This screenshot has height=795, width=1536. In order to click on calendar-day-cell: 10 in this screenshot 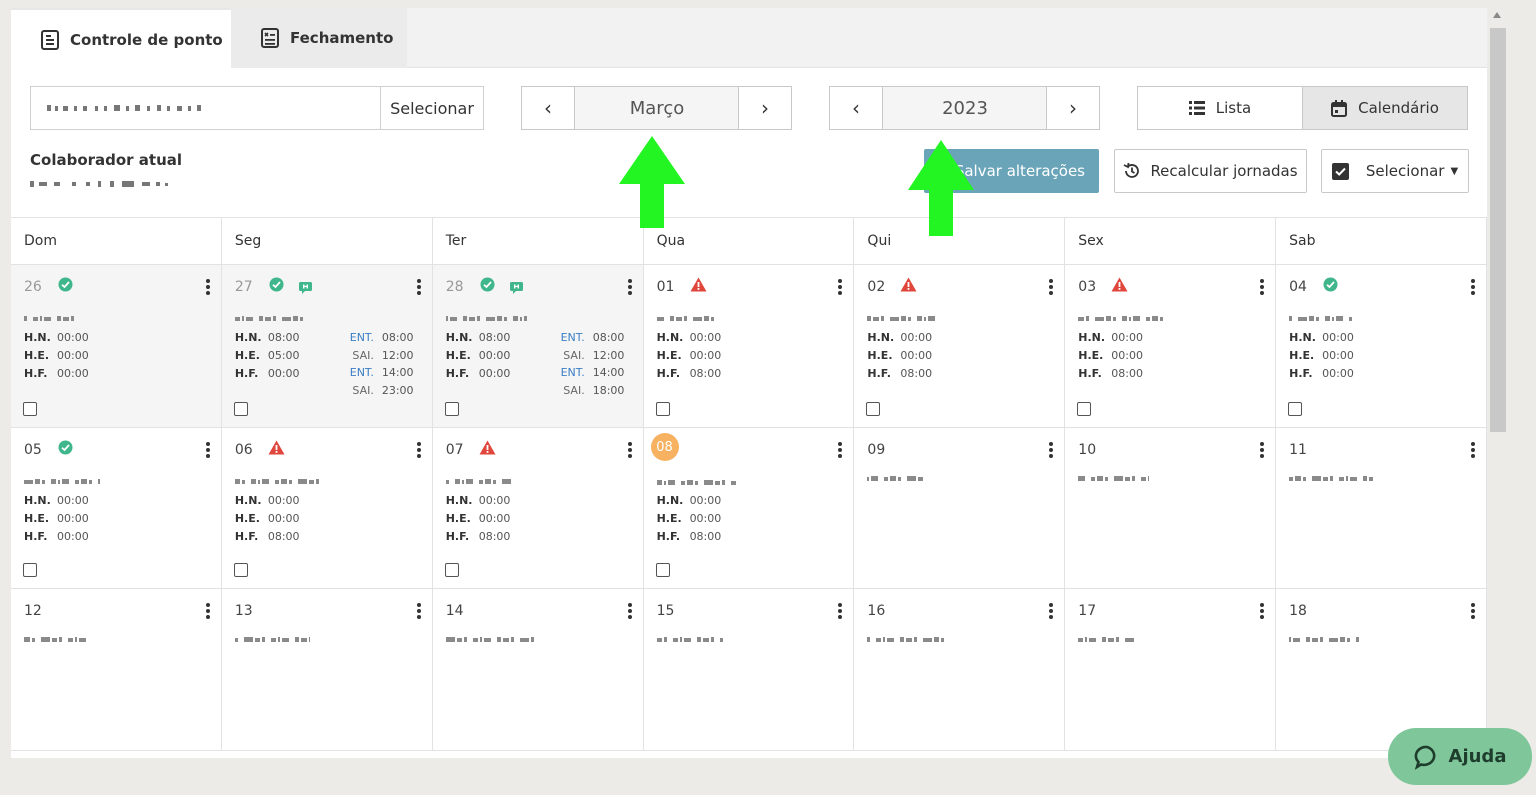, I will do `click(1171, 508)`.